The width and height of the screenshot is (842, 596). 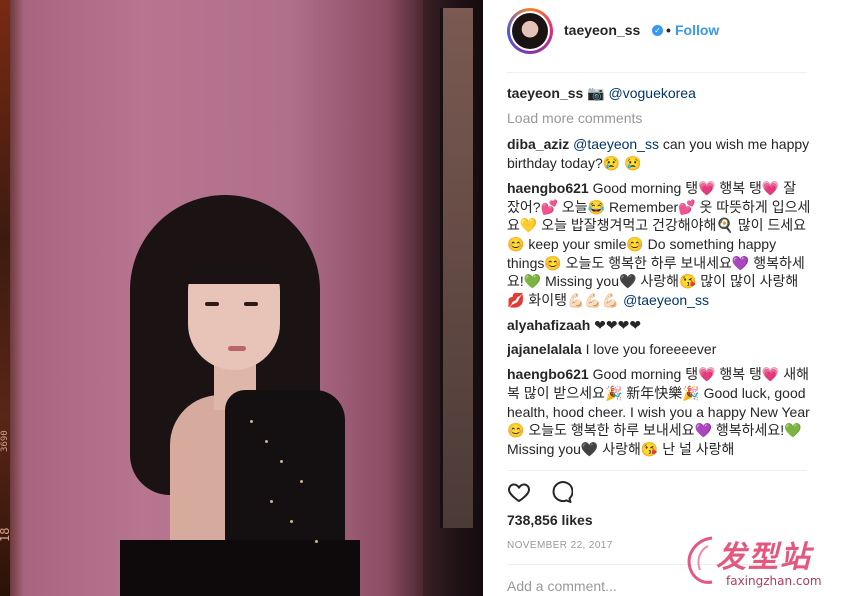 I want to click on photo-subject-bangs, so click(x=235, y=260).